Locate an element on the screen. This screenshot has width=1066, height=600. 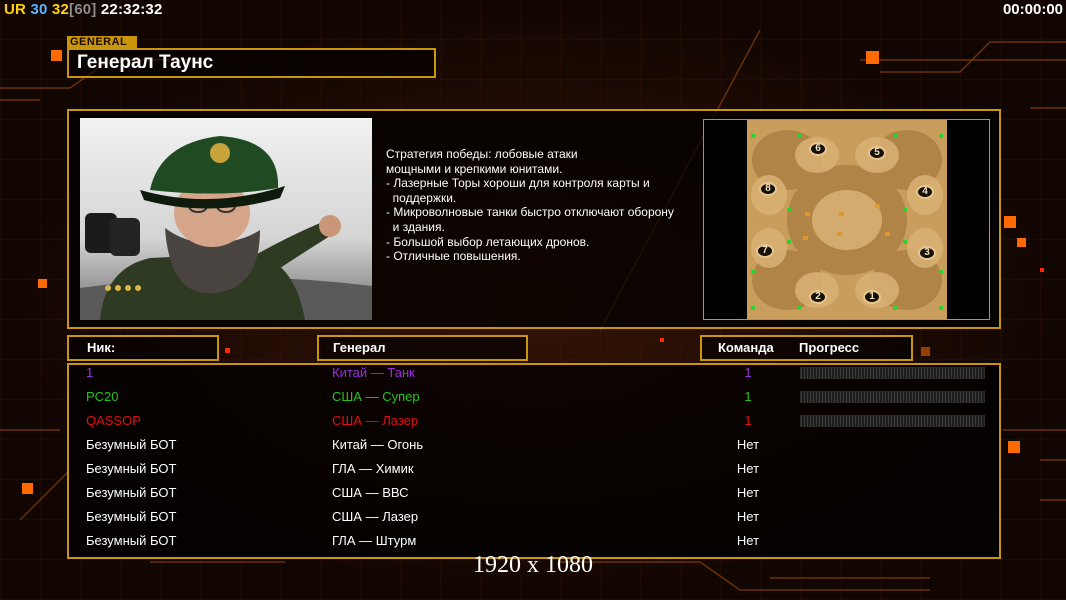
map-terrain is located at coordinates (847, 219).